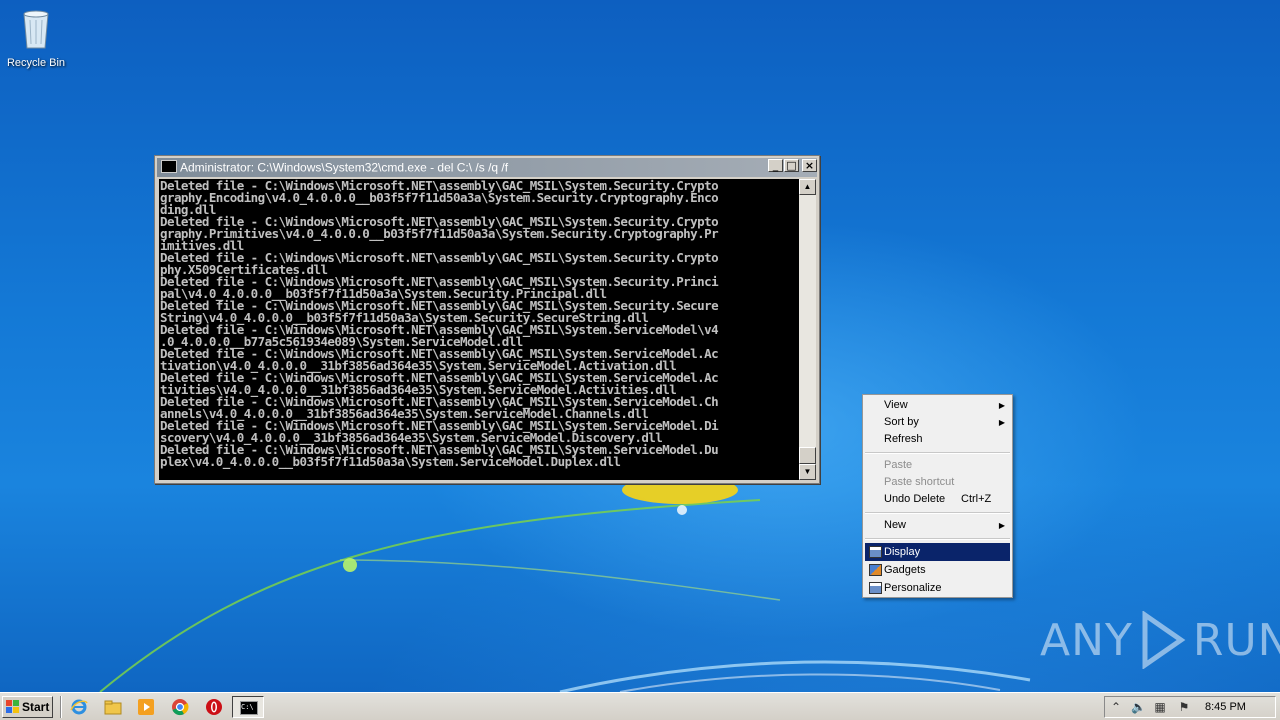 Image resolution: width=1280 pixels, height=720 pixels. I want to click on menu-item-display: Display, so click(937, 552).